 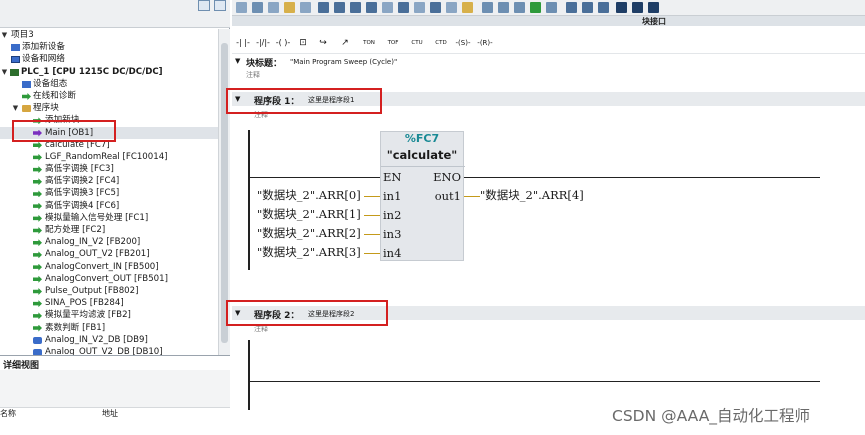 What do you see at coordinates (109, 279) in the screenshot?
I see `tree-item-block: AnalogConvert_OUT [FB501]` at bounding box center [109, 279].